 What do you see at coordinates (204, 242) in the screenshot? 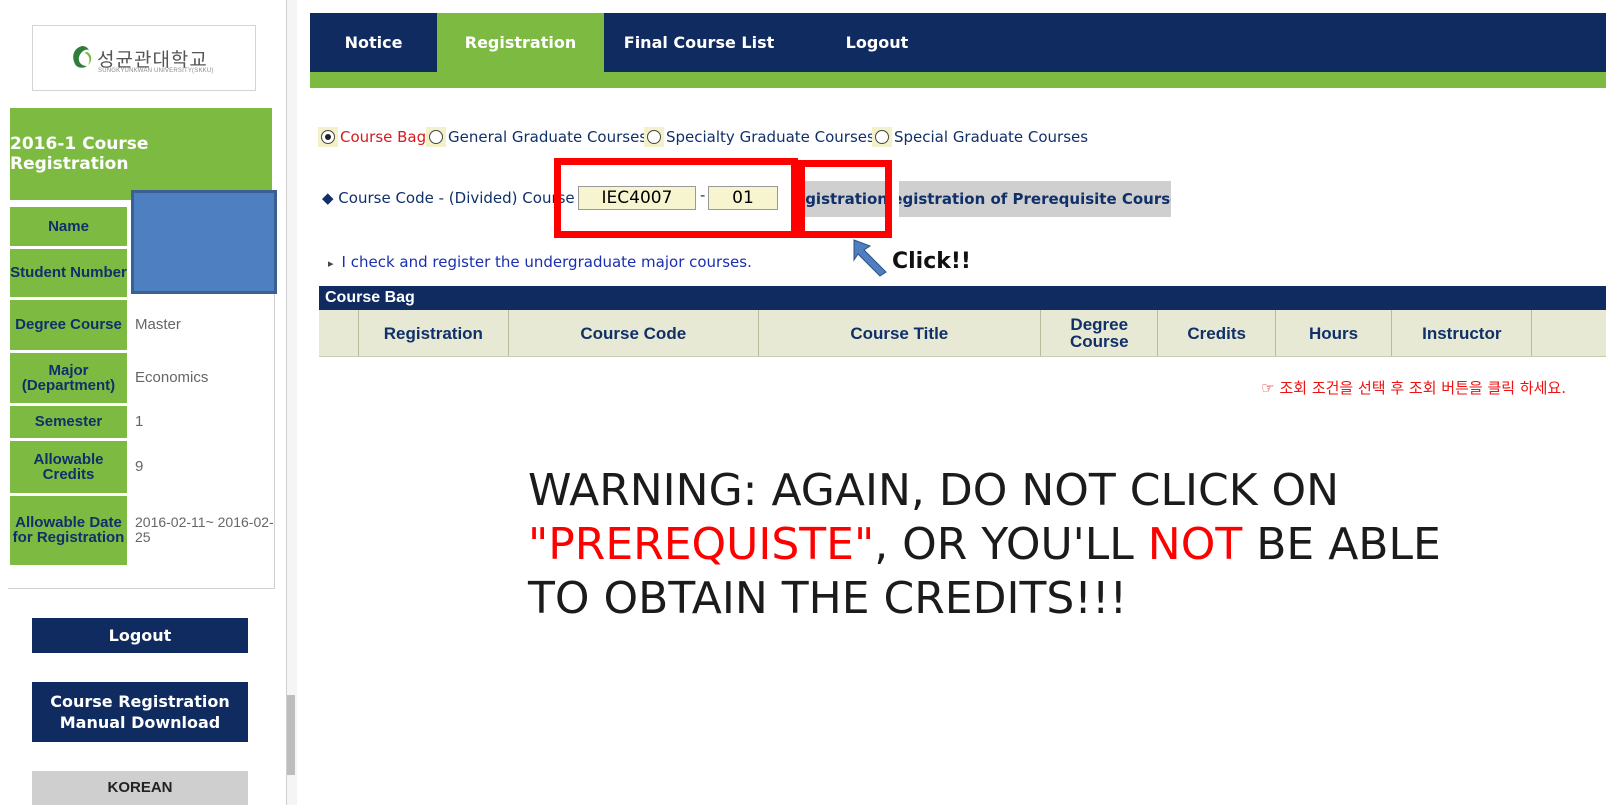
I see `redaction-box` at bounding box center [204, 242].